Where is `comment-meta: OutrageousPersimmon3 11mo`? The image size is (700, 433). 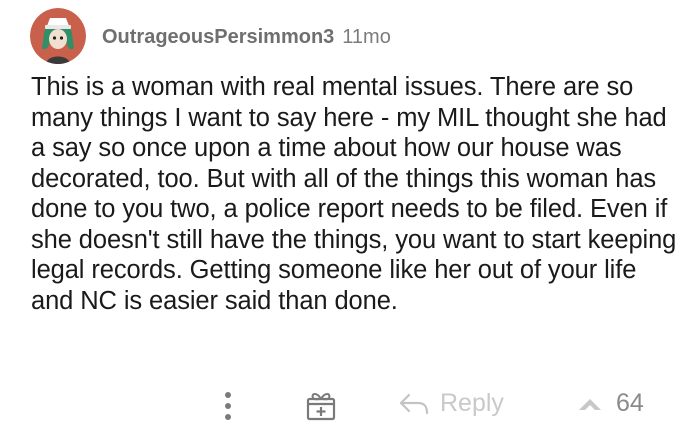 comment-meta: OutrageousPersimmon3 11mo is located at coordinates (246, 37).